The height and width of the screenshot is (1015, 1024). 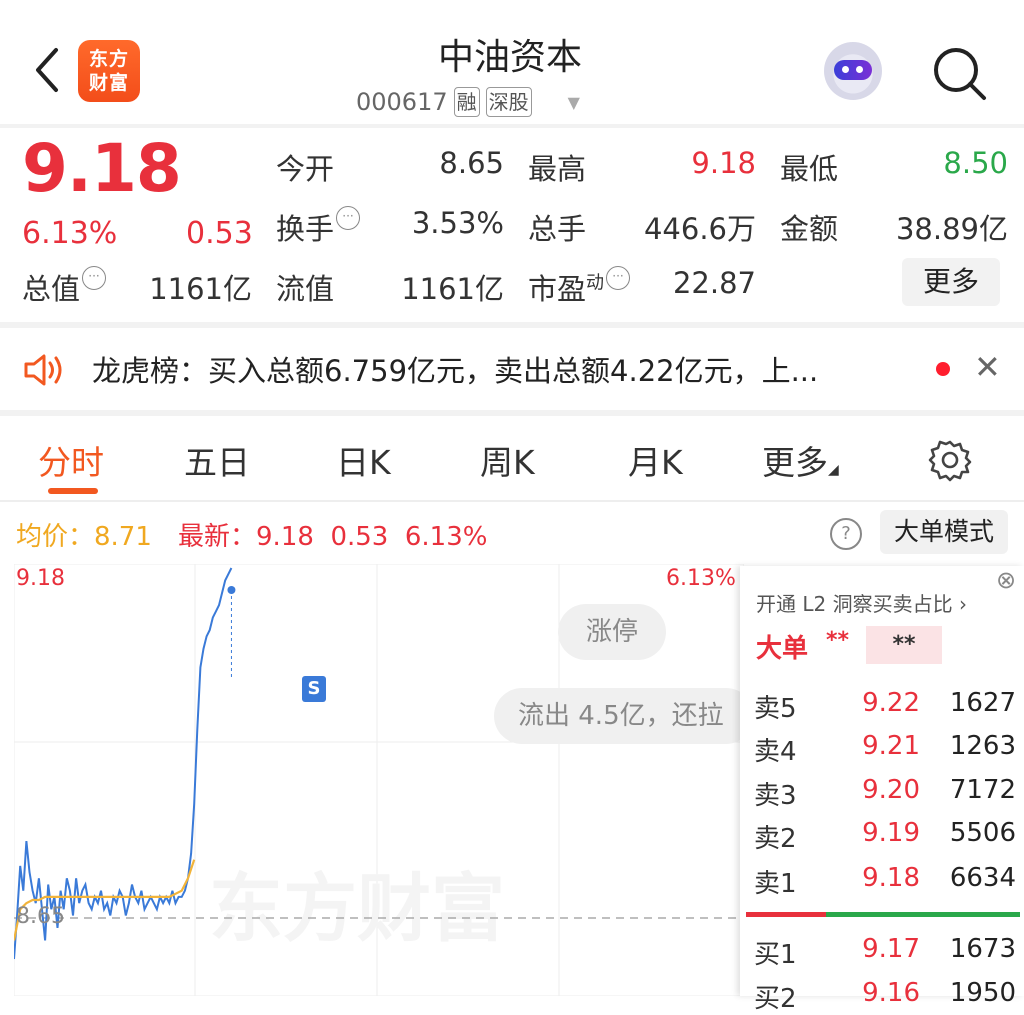 What do you see at coordinates (809, 169) in the screenshot?
I see `low-label: 最低` at bounding box center [809, 169].